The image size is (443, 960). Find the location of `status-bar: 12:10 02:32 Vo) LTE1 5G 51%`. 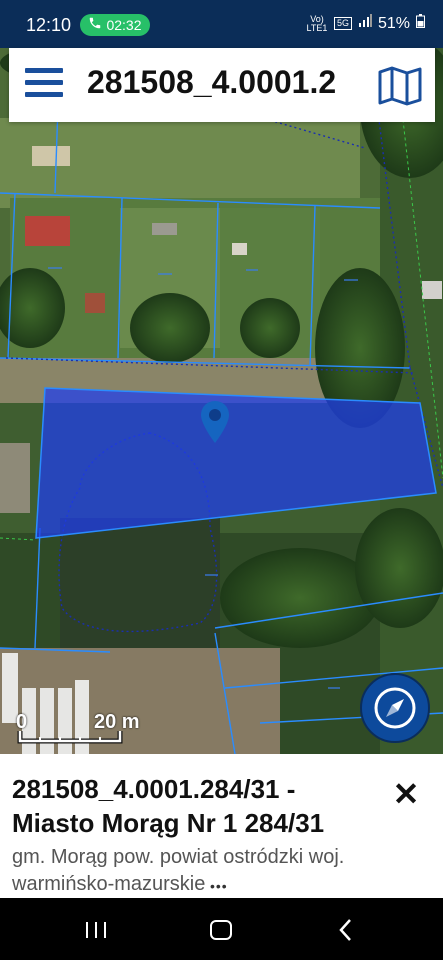

status-bar: 12:10 02:32 Vo) LTE1 5G 51% is located at coordinates (221, 24).